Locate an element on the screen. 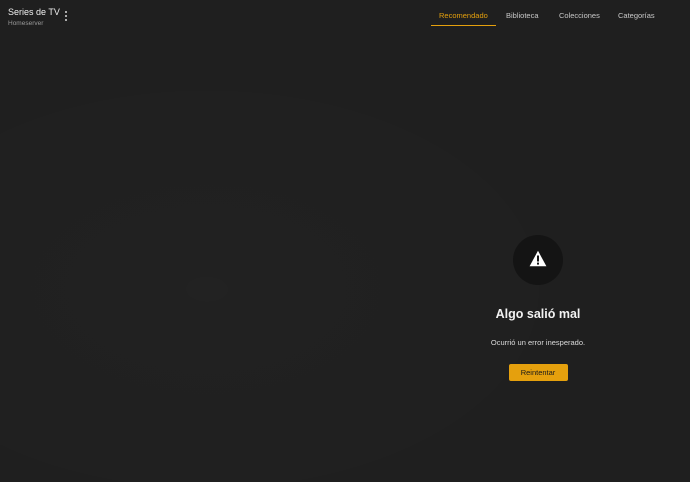 The width and height of the screenshot is (690, 482). warning-icon-circle is located at coordinates (538, 260).